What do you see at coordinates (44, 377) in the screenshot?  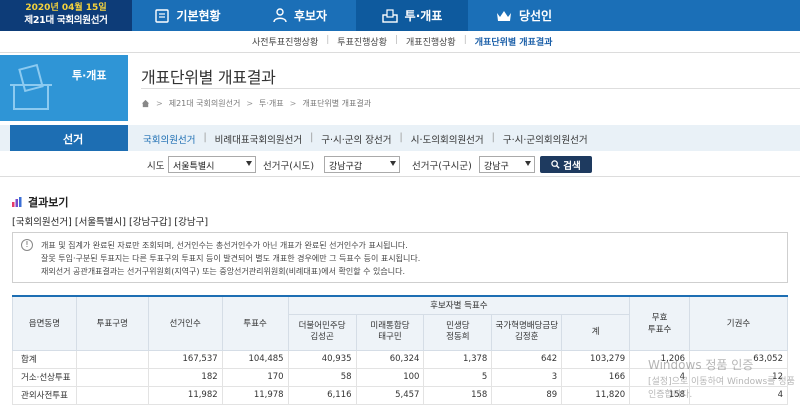 I see `cell-eup: 거소·선상투표` at bounding box center [44, 377].